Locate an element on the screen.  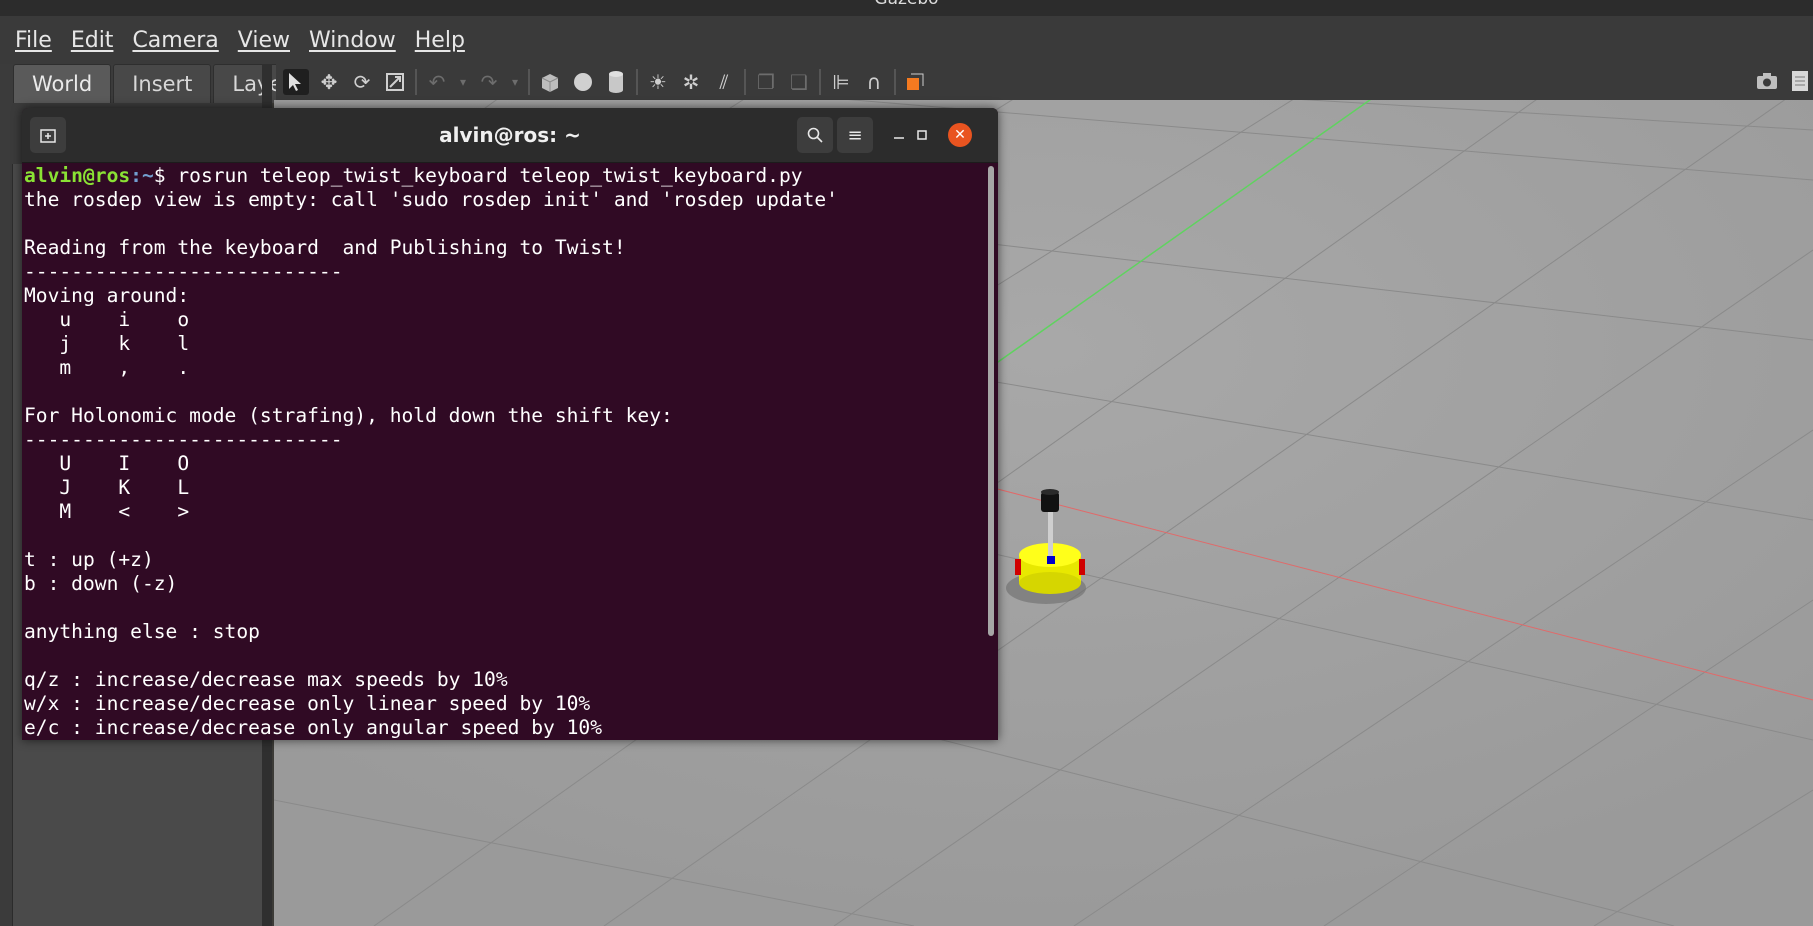
tab-world: World is located at coordinates (62, 83).